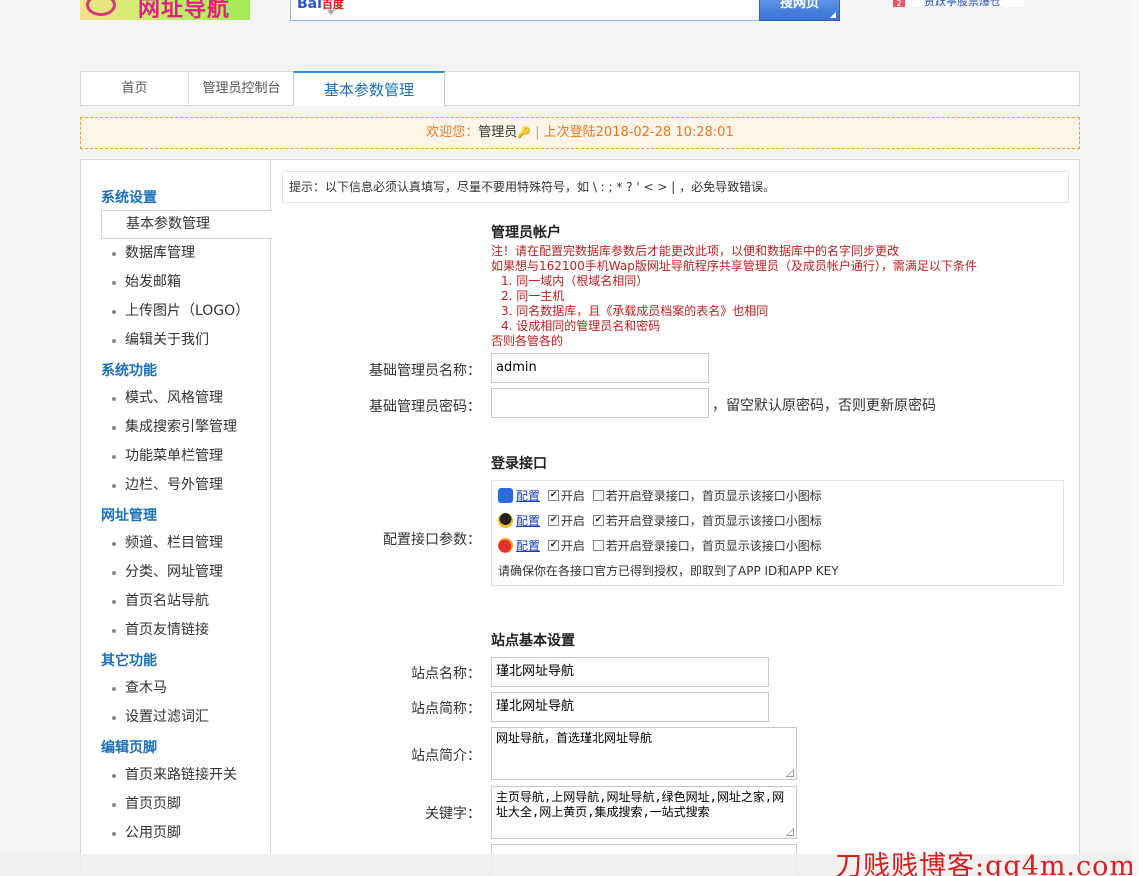 The image size is (1139, 876). I want to click on sidebar-item-basic-params: 基本参数管理, so click(186, 224).